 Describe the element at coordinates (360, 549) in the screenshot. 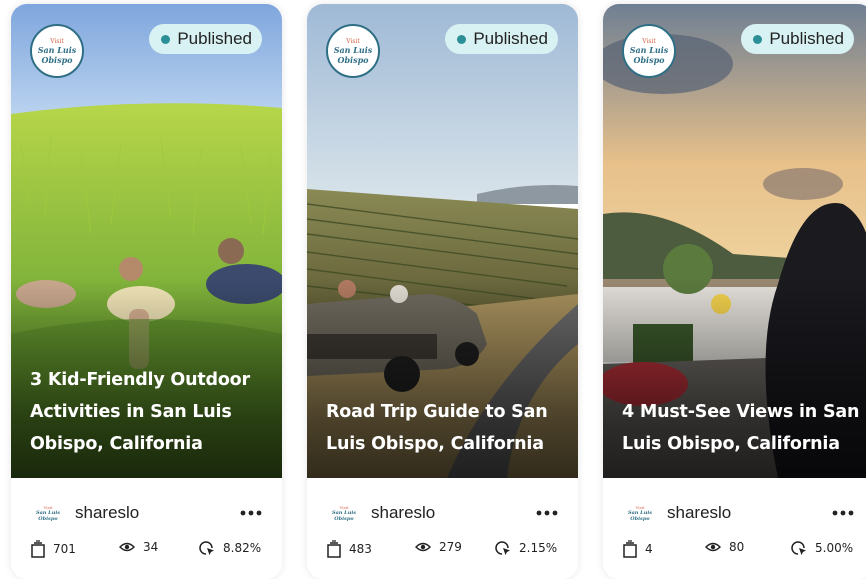

I see `stat-pages-value: 483` at that location.